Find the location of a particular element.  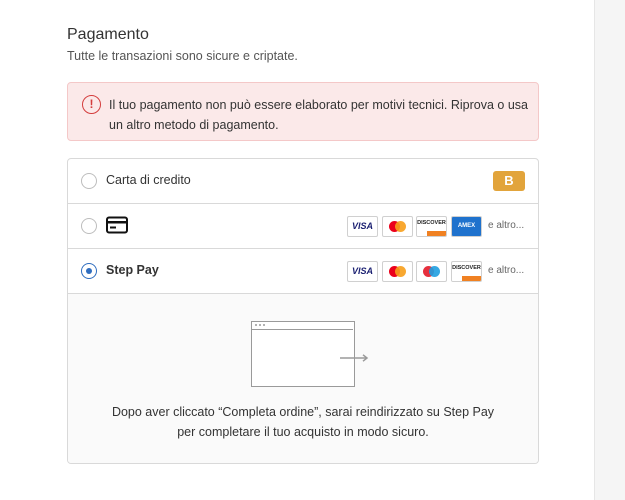

right-sidebar-strip is located at coordinates (609, 250).